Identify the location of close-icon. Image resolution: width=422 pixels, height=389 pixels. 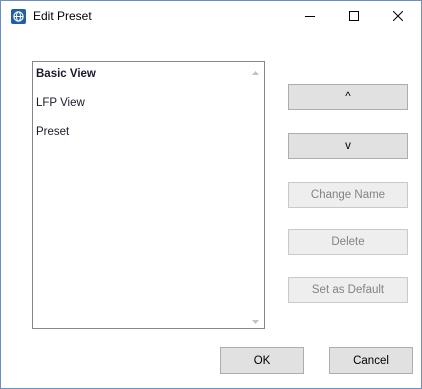
(398, 16).